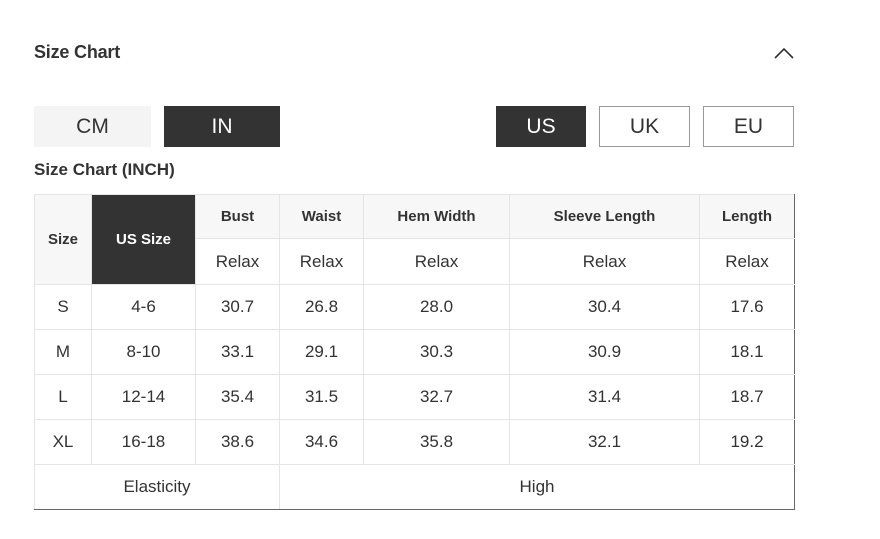  What do you see at coordinates (784, 53) in the screenshot?
I see `chevron-up-icon` at bounding box center [784, 53].